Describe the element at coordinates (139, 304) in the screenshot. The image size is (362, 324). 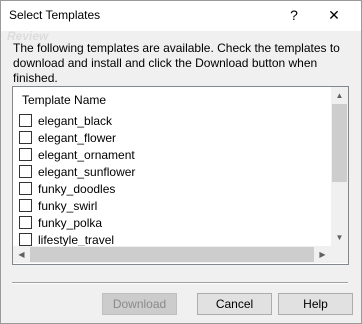
I see `download-button: Download` at that location.